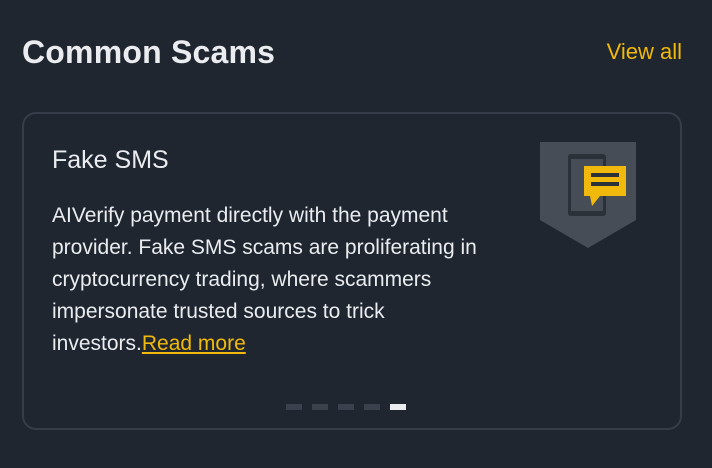  I want to click on phone-message-shield-icon, so click(588, 197).